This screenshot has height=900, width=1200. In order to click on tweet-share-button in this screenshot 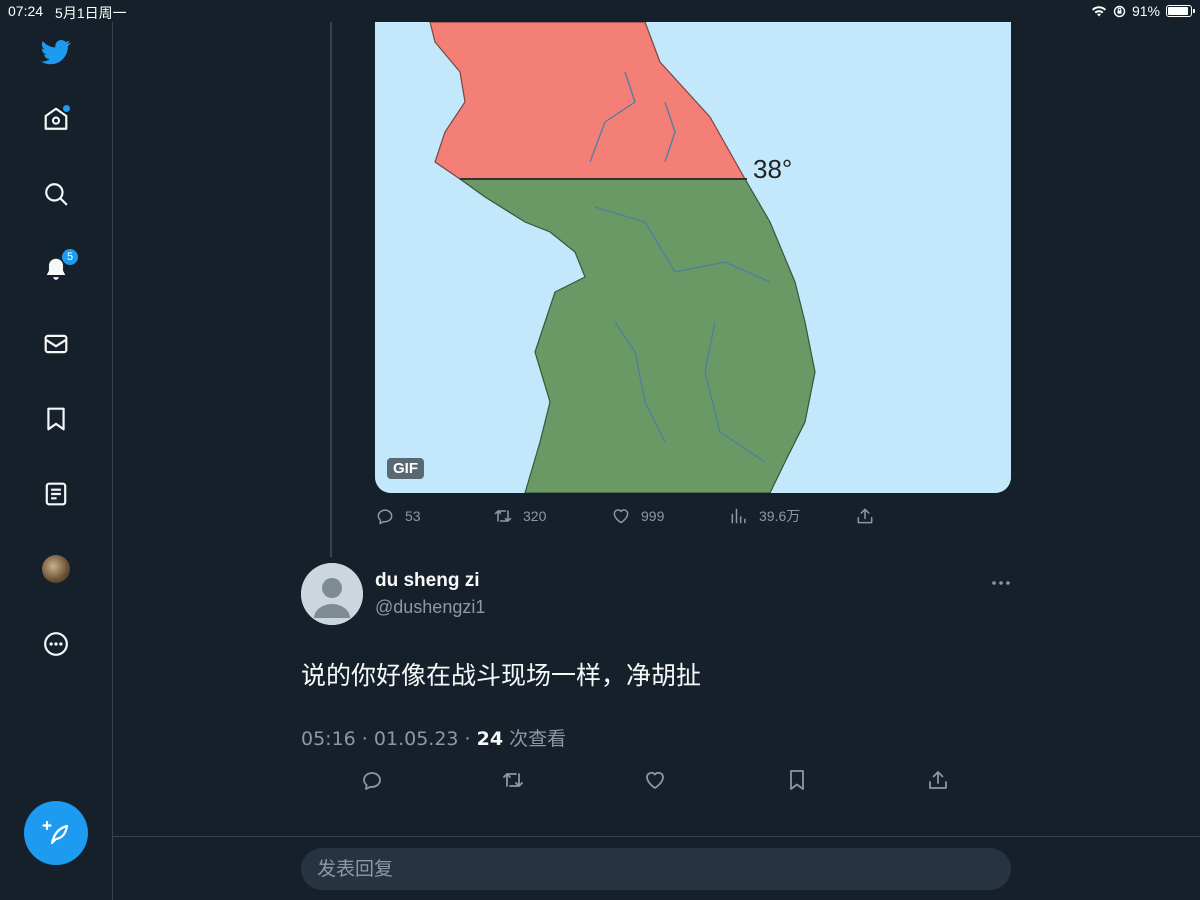, I will do `click(938, 780)`.